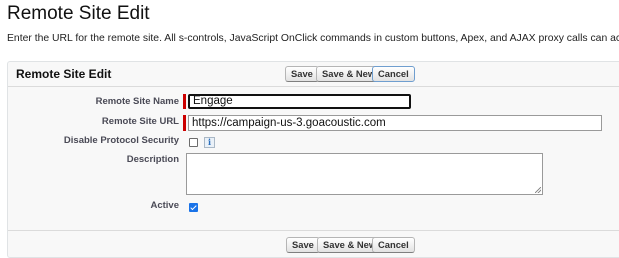 The image size is (619, 258). I want to click on panel-title: Remote Site Edit, so click(64, 74).